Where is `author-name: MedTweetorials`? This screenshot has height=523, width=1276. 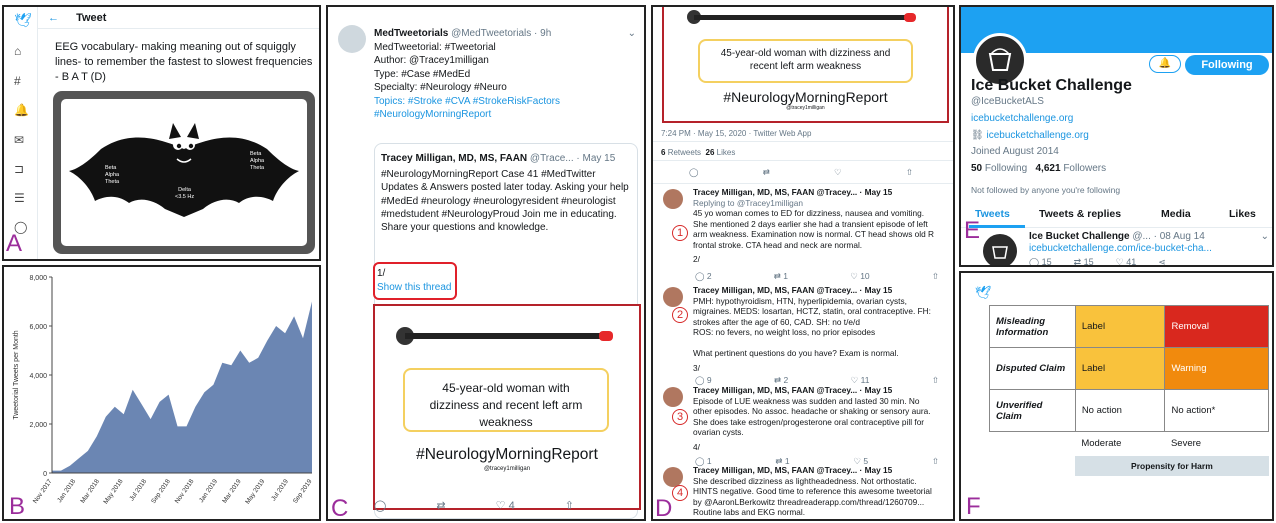
author-name: MedTweetorials is located at coordinates (411, 33).